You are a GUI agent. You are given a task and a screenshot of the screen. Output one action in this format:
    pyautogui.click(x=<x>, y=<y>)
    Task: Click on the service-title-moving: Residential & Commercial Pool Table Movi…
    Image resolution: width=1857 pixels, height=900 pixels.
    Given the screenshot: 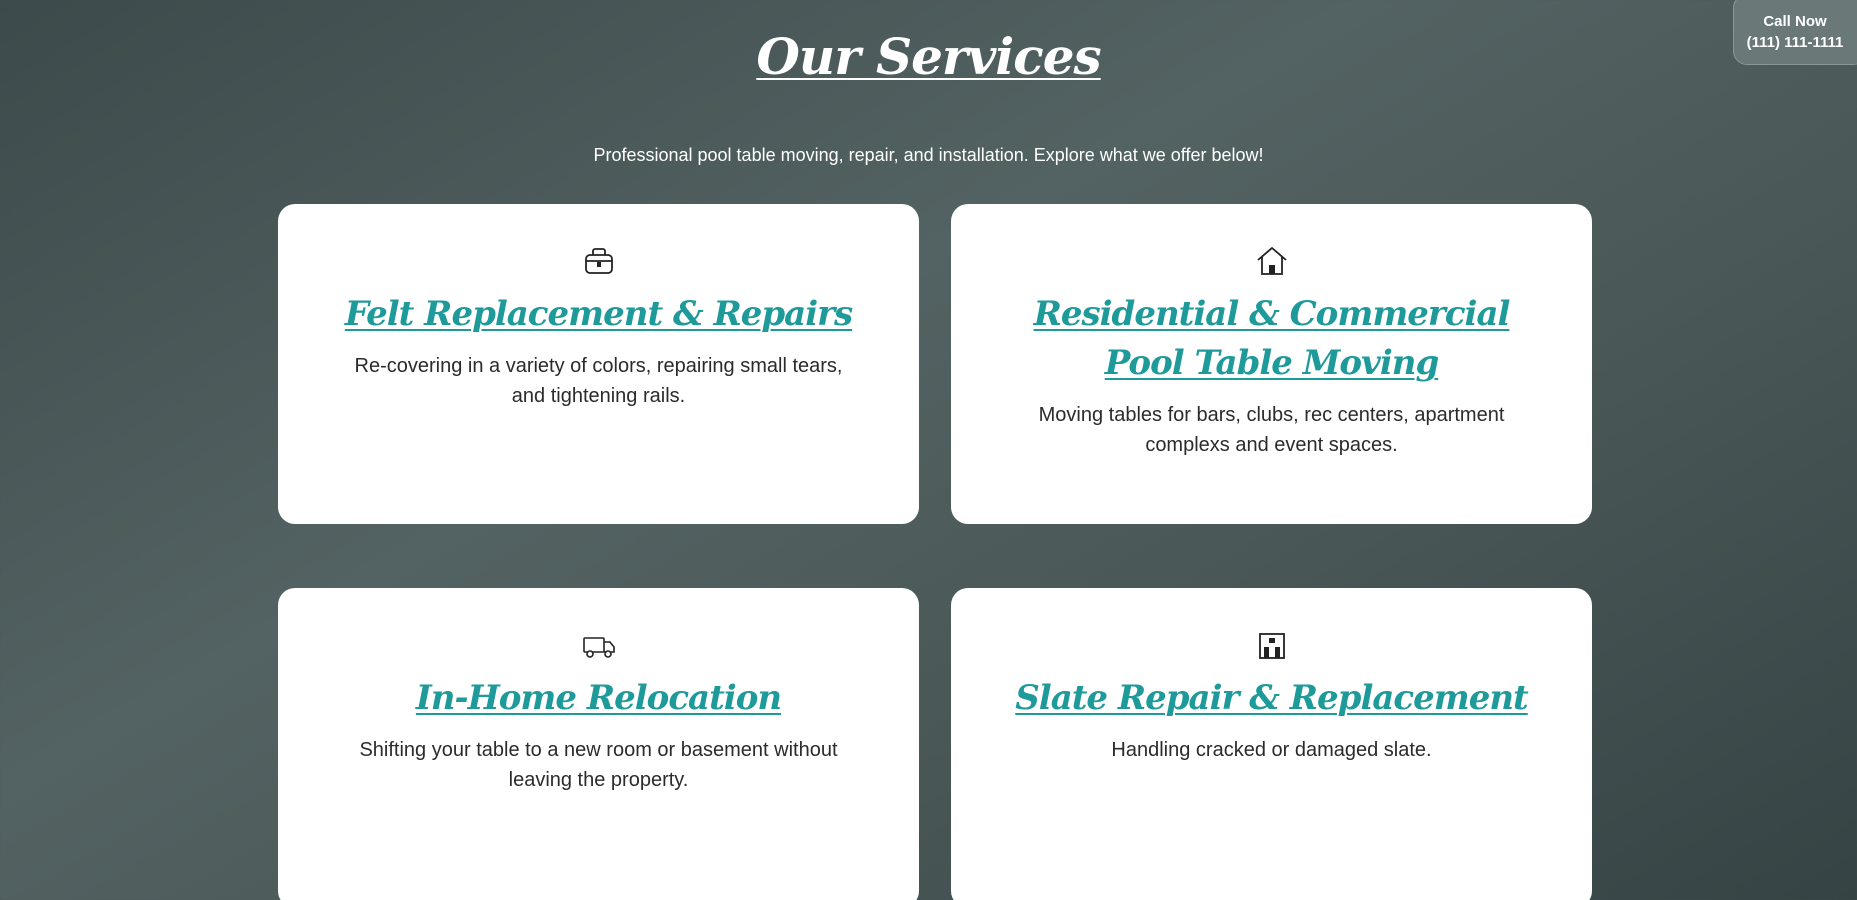 What is the action you would take?
    pyautogui.click(x=1271, y=339)
    